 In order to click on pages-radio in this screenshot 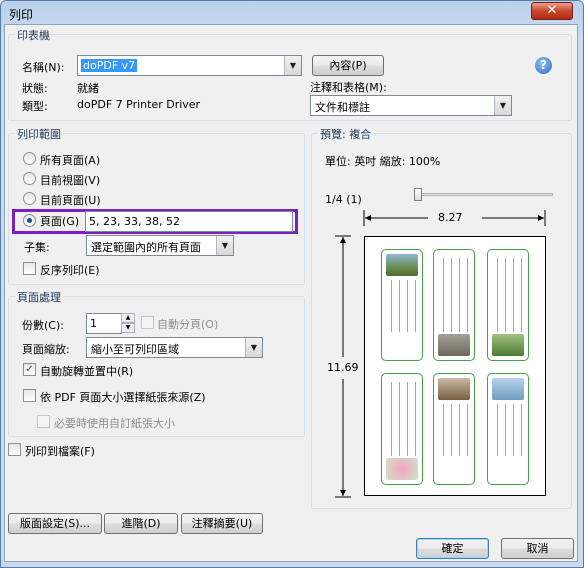, I will do `click(29, 220)`.